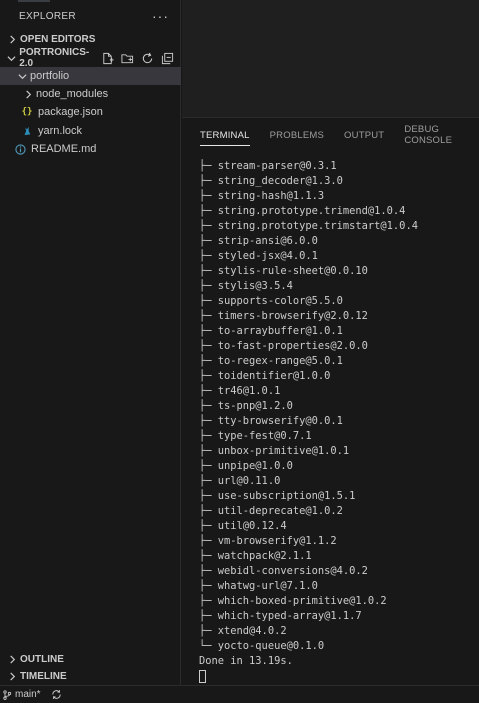  What do you see at coordinates (339, 676) in the screenshot?
I see `terminal-prompt` at bounding box center [339, 676].